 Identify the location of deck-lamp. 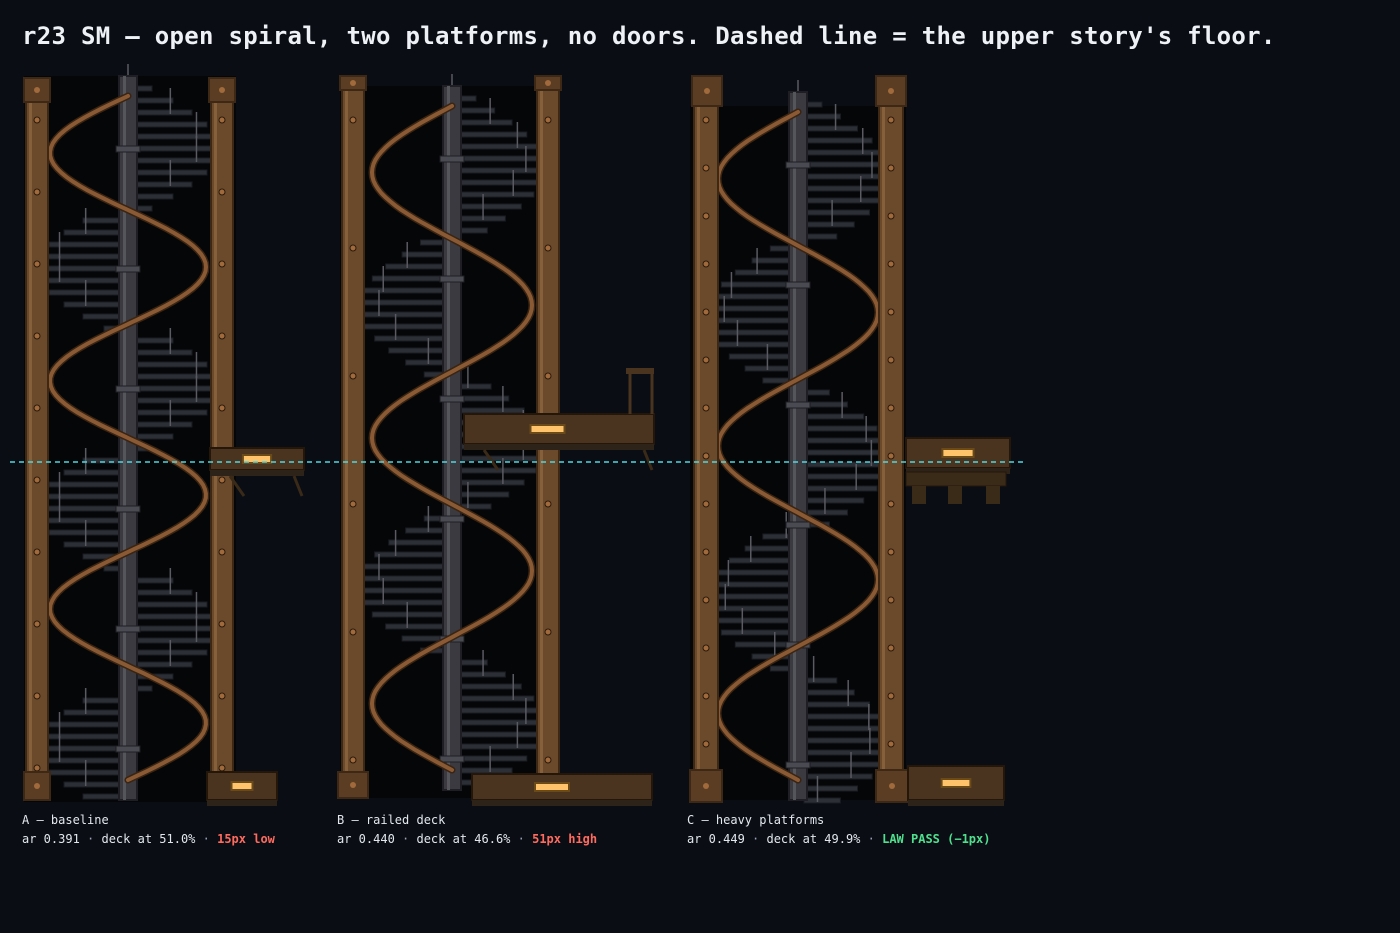
(956, 783).